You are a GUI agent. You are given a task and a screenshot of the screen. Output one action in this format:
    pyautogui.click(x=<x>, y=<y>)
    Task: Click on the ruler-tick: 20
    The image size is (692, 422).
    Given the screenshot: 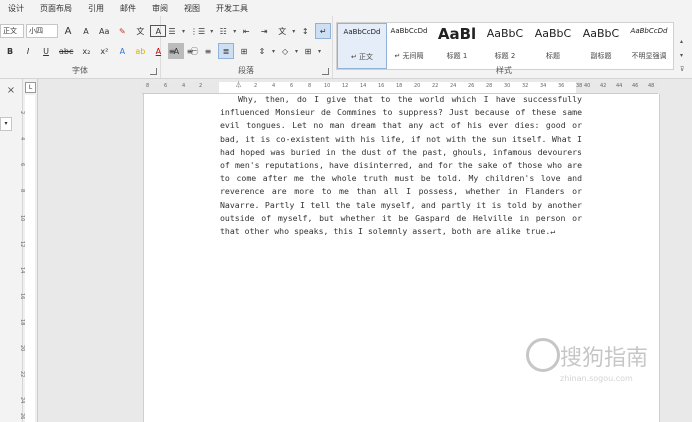 What is the action you would take?
    pyautogui.click(x=417, y=86)
    